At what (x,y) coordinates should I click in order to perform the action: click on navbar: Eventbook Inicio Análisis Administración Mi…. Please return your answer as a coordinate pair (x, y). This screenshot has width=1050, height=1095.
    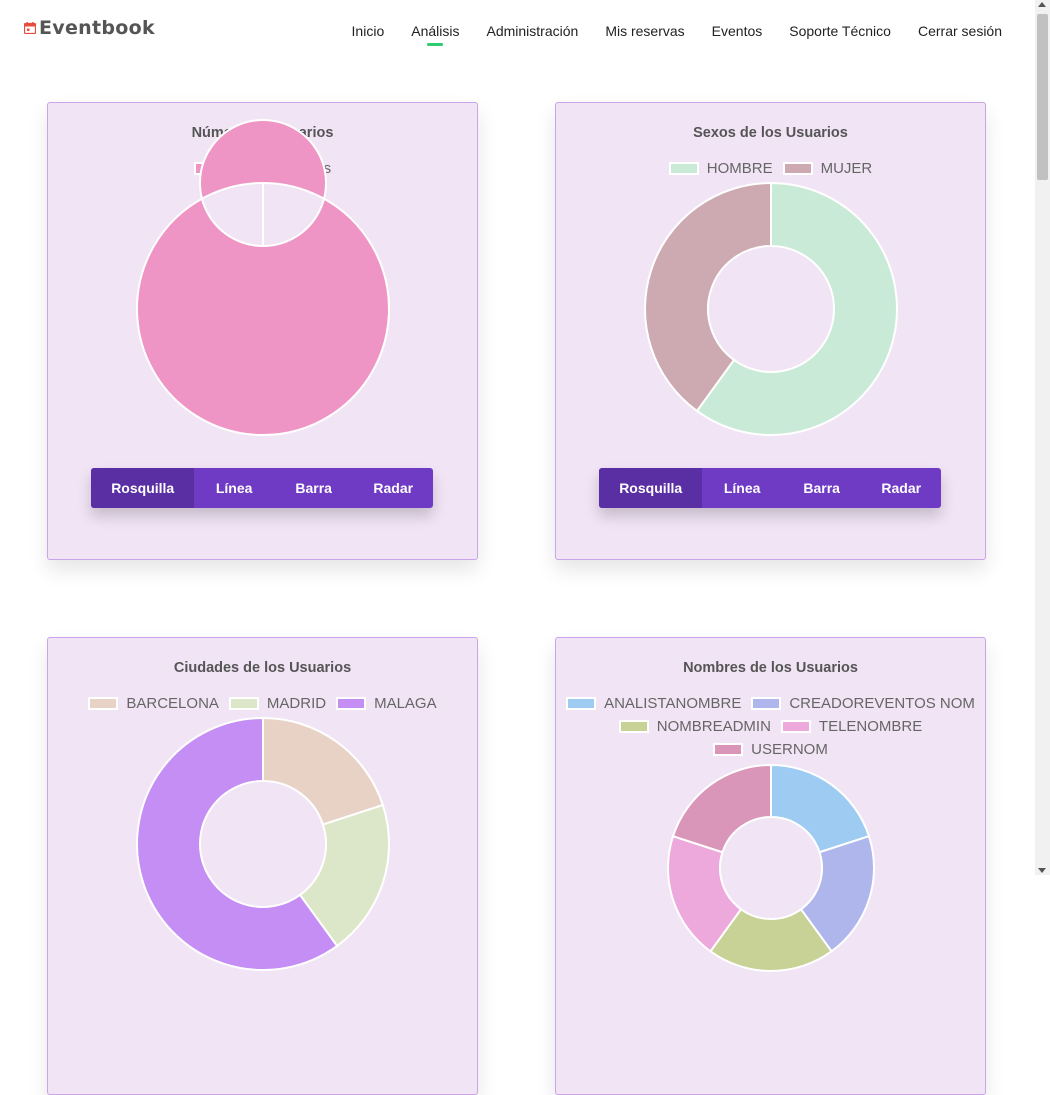
    Looking at the image, I should click on (517, 31).